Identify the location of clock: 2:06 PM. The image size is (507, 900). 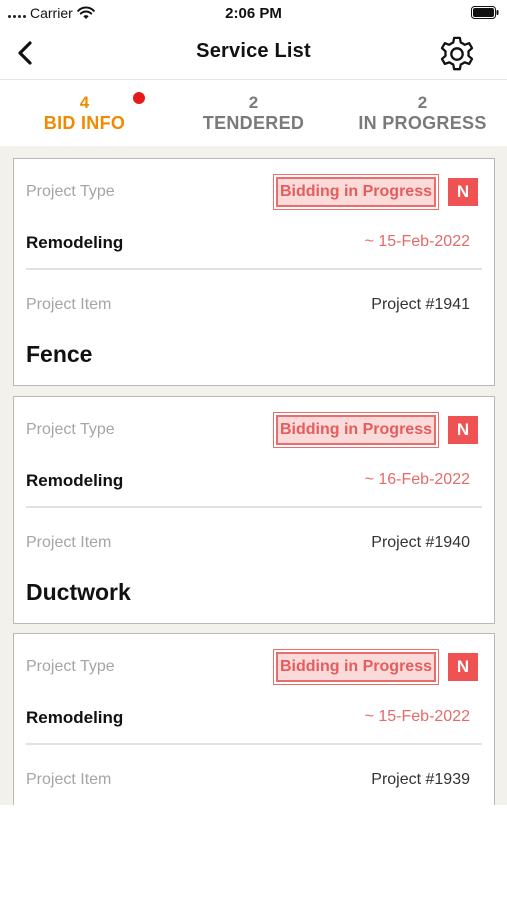
(253, 13).